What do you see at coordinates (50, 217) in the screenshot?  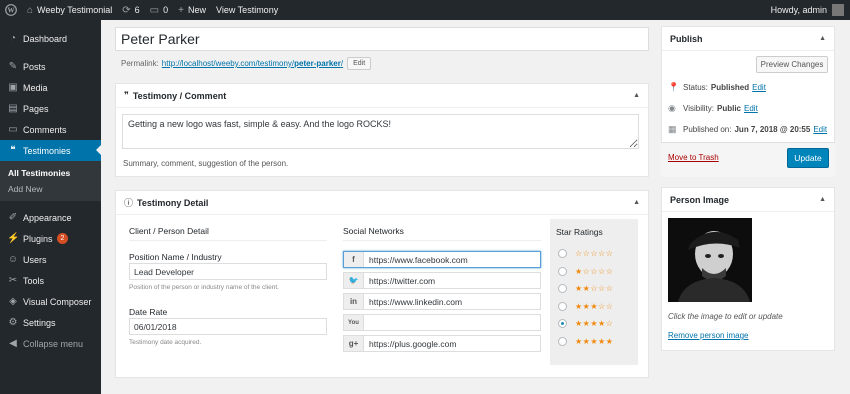 I see `sidebar-item-appearance: ✐ Appearance` at bounding box center [50, 217].